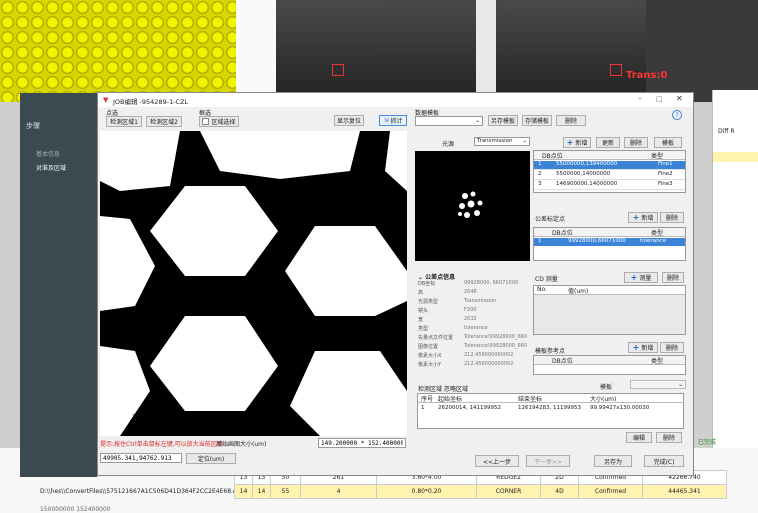  I want to click on info-key: 宽, so click(421, 320).